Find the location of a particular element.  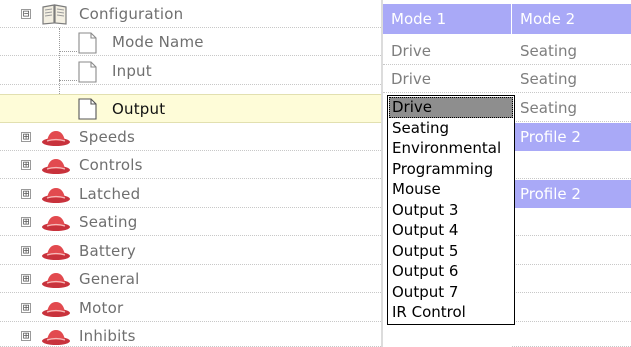

cell-input-mode1: Drive is located at coordinates (447, 79).